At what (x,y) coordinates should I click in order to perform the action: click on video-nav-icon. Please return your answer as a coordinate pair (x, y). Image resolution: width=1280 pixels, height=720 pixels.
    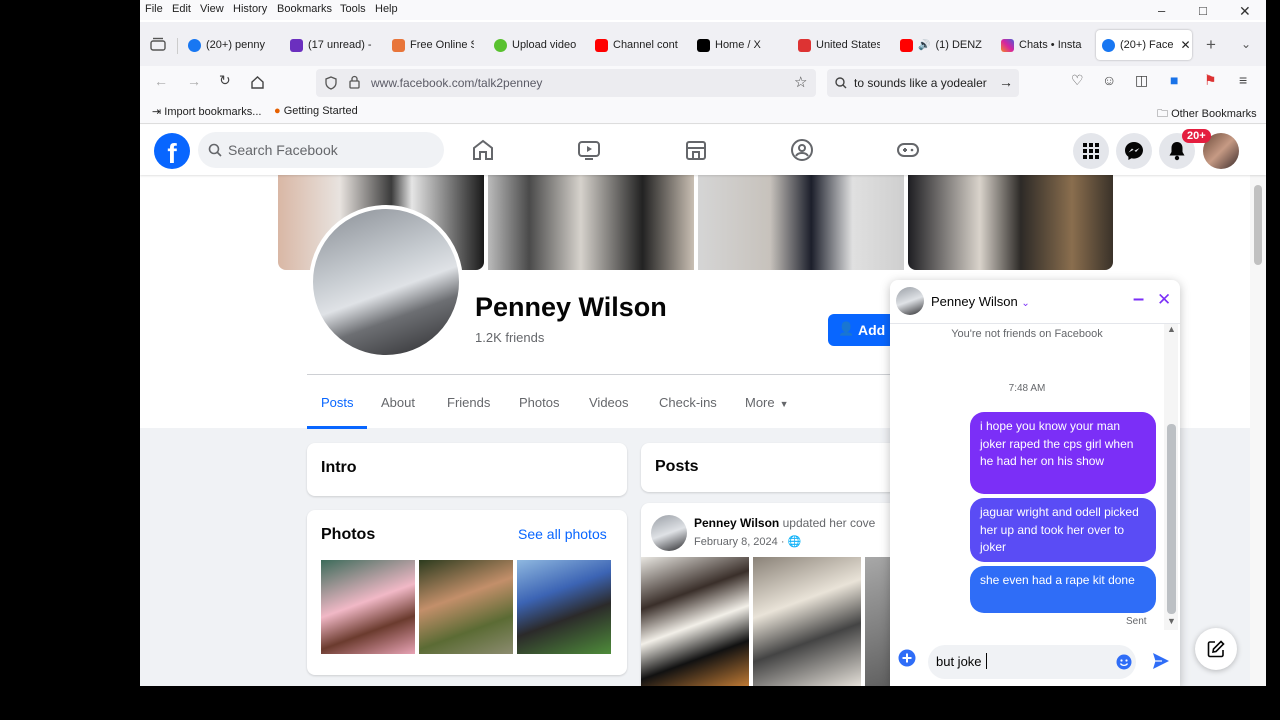
    Looking at the image, I should click on (589, 150).